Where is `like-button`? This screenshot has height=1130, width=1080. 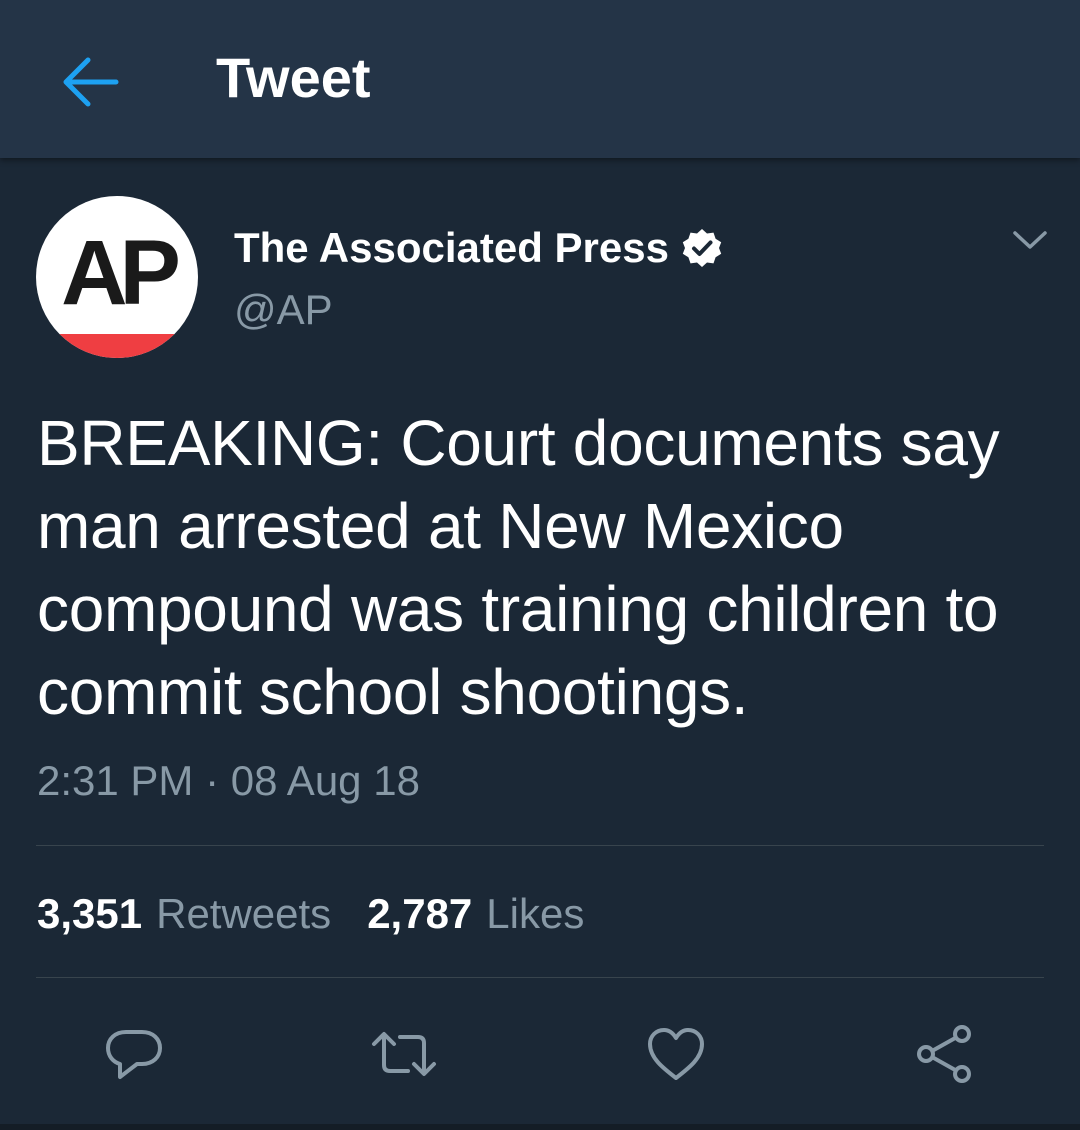 like-button is located at coordinates (676, 1054).